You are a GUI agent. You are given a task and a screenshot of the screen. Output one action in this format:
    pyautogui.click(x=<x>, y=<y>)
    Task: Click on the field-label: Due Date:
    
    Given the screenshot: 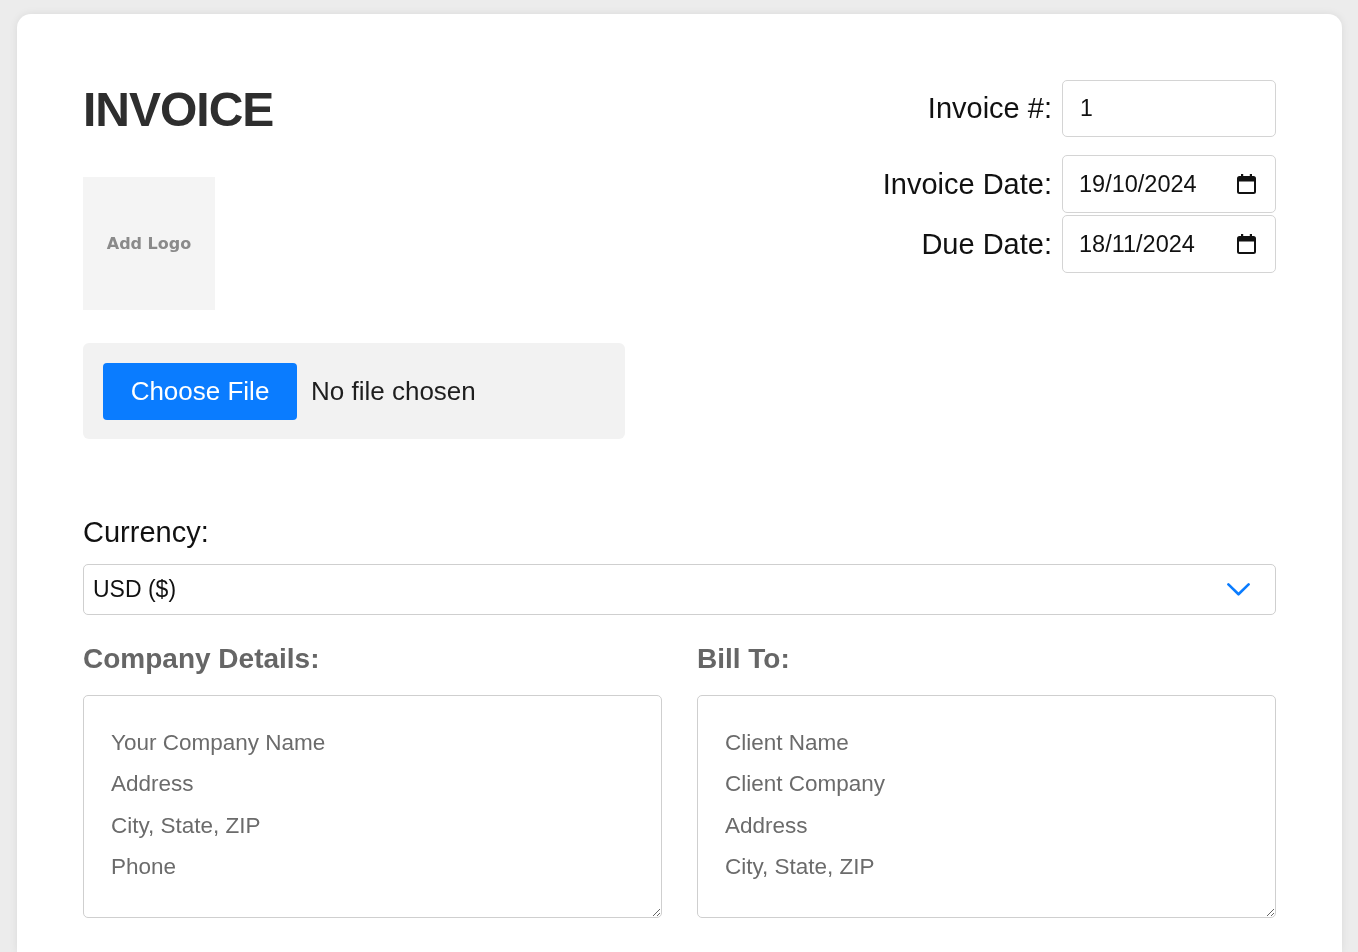 What is the action you would take?
    pyautogui.click(x=986, y=244)
    